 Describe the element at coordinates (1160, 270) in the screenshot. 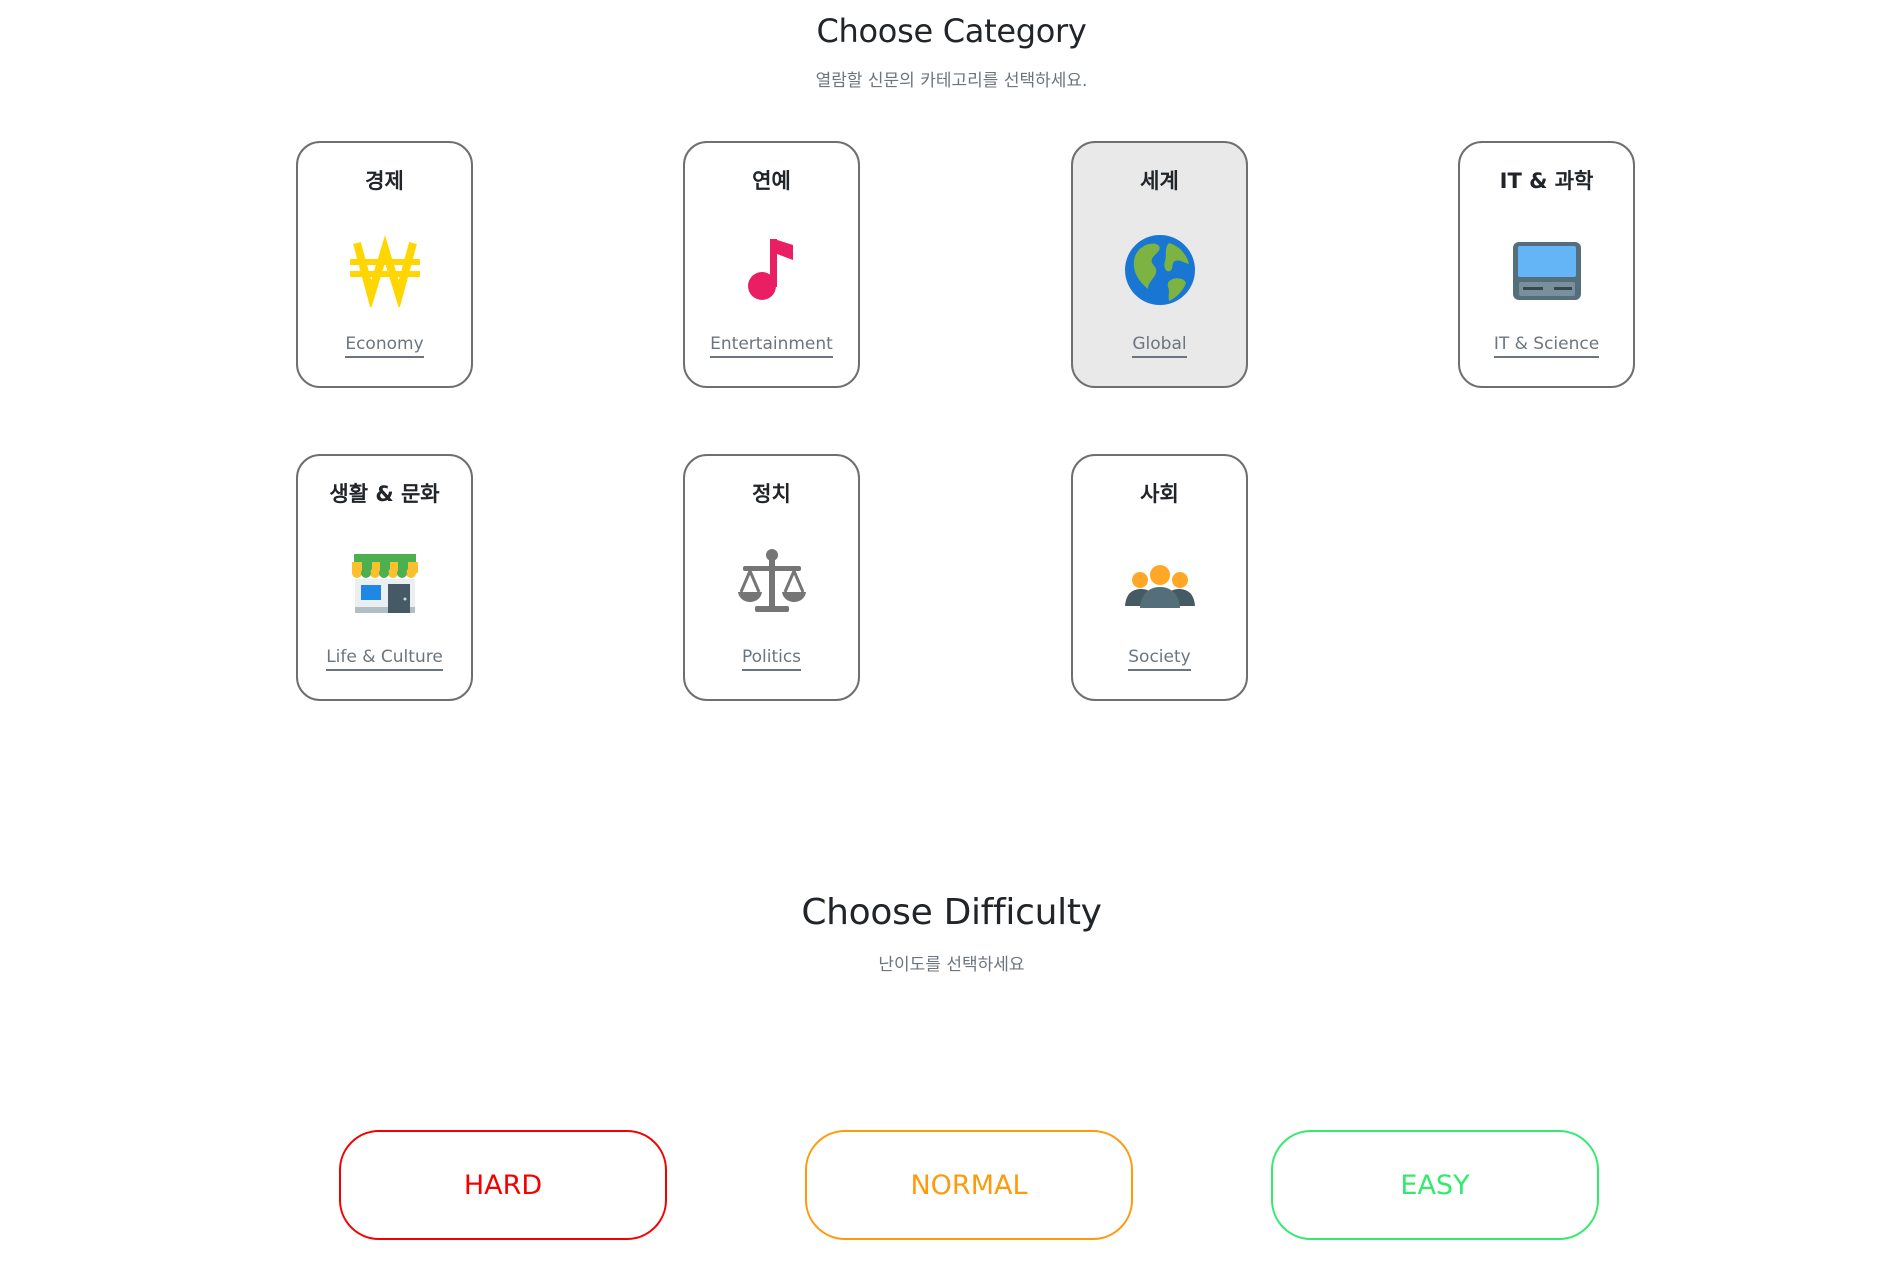

I see `globe-icon` at that location.